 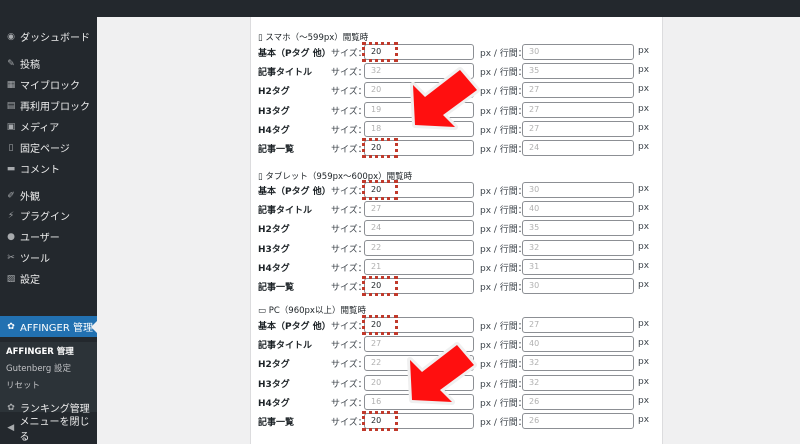 What do you see at coordinates (11, 195) in the screenshot?
I see `appearance-icon: ✐` at bounding box center [11, 195].